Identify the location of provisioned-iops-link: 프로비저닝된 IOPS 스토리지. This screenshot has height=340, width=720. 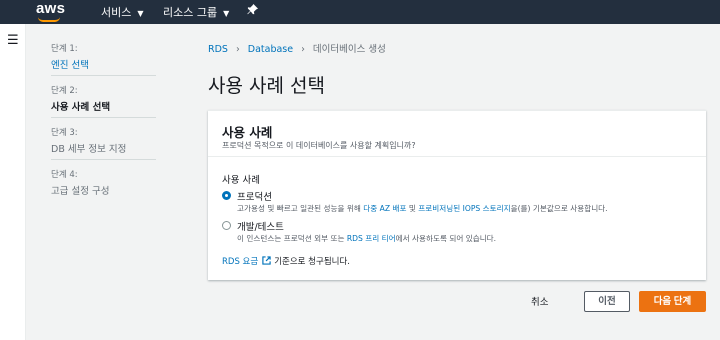
(464, 208).